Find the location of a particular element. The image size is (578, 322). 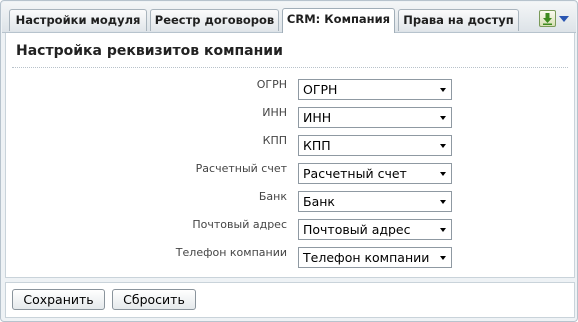

field-row-kpp: КПП КПП is located at coordinates (286, 144).